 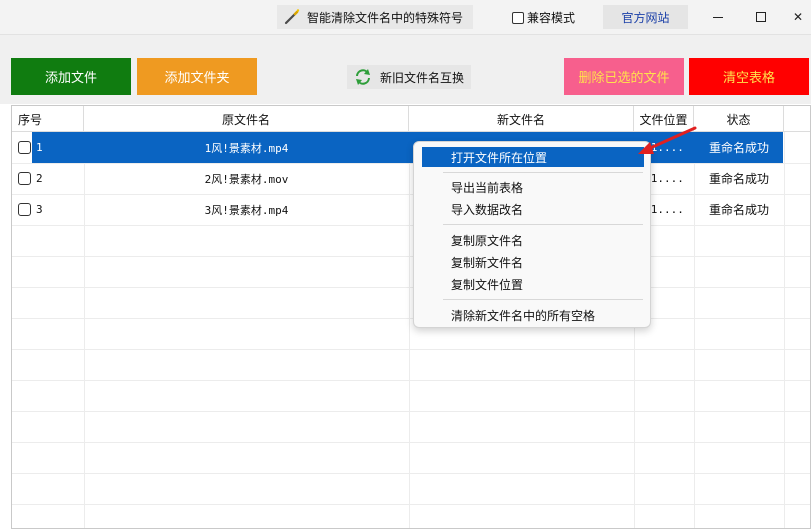 I want to click on minimize-button, so click(x=718, y=17).